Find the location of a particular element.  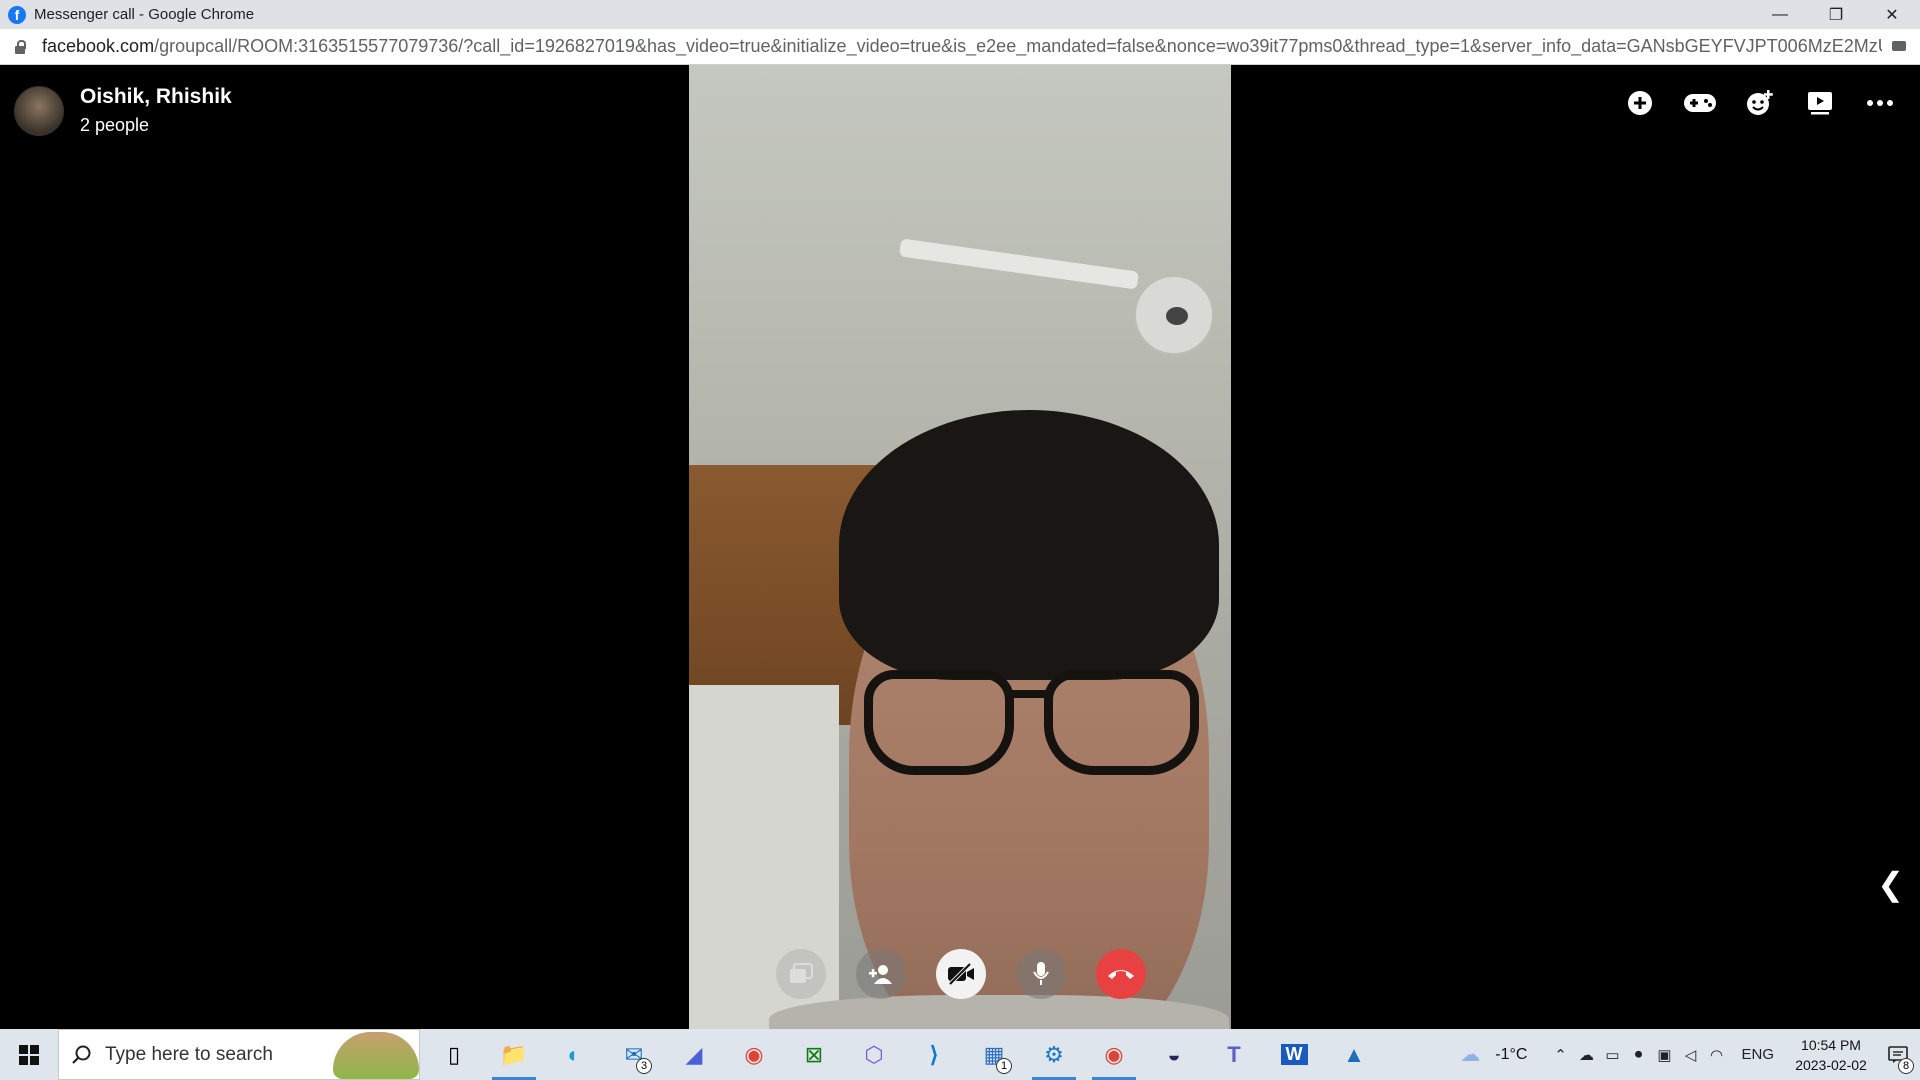

battery-icon: ▭ is located at coordinates (1612, 1054).